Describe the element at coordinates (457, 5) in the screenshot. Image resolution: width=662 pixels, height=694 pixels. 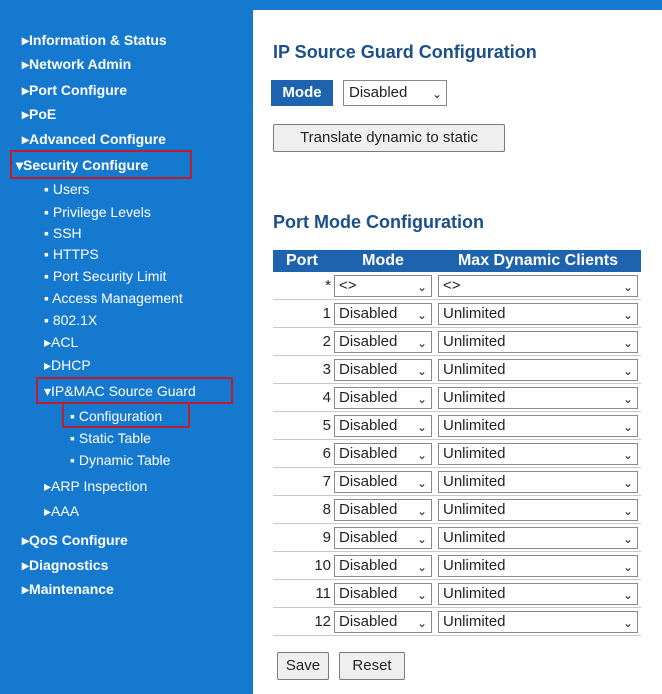
I see `top-strip` at that location.